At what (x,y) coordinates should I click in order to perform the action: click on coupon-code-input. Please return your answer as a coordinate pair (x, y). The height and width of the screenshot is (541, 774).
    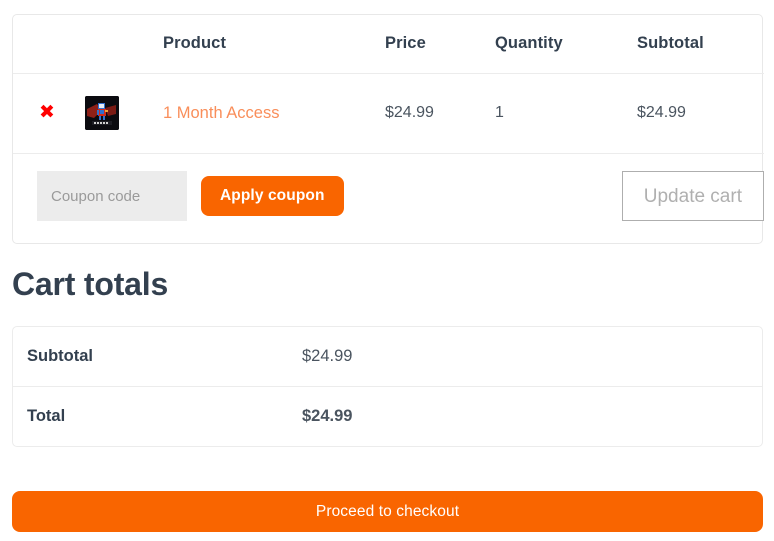
    Looking at the image, I should click on (112, 196).